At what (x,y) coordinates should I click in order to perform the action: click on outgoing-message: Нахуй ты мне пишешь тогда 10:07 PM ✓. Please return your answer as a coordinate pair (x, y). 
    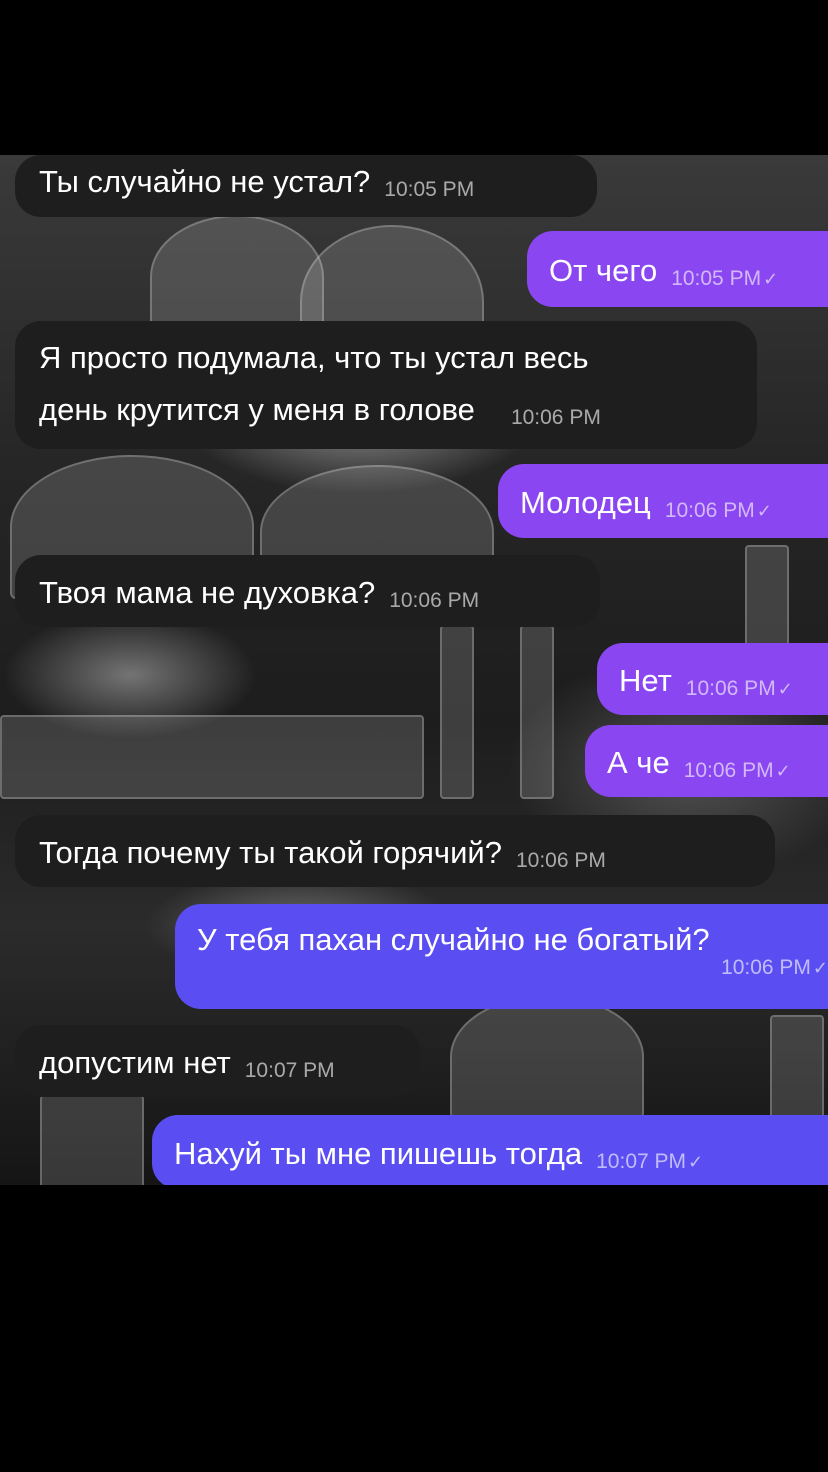
    Looking at the image, I should click on (490, 1150).